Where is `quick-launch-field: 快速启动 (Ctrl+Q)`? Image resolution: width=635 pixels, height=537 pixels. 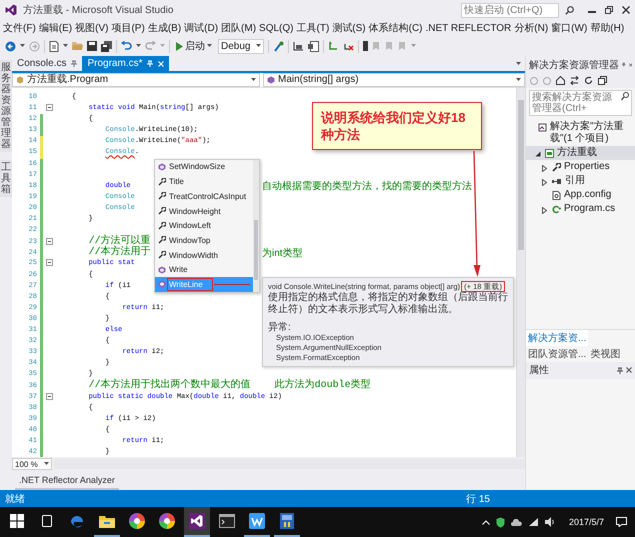
quick-launch-field: 快速启动 (Ctrl+Q) is located at coordinates (510, 10).